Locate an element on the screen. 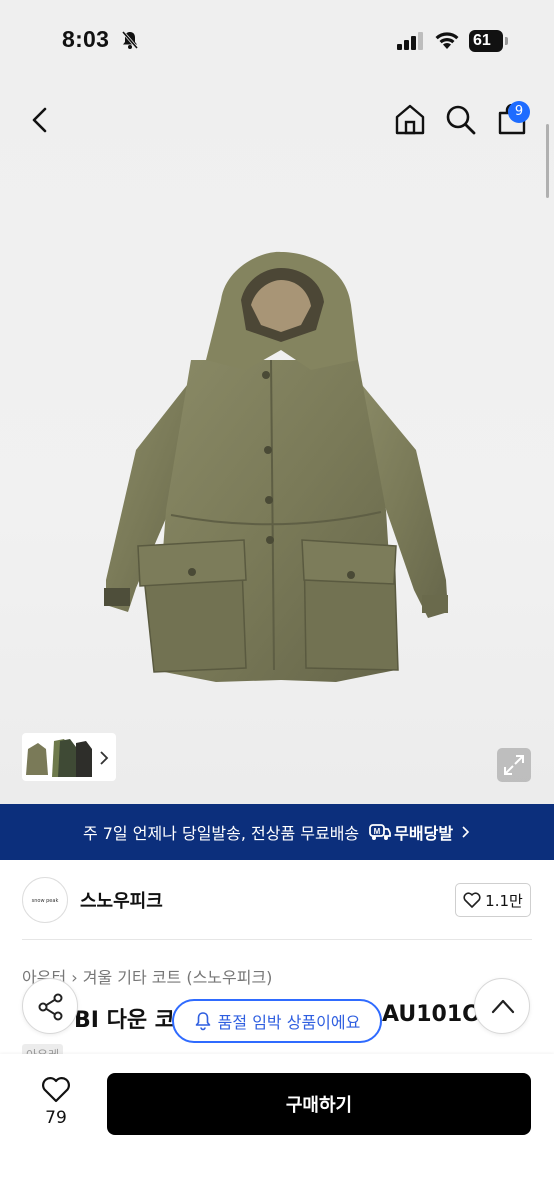 Image resolution: width=554 pixels, height=1200 pixels. shipping-banner: 주 7일 언제나 당일발송, 전상품 무료배송 M 무배당발 is located at coordinates (277, 832).